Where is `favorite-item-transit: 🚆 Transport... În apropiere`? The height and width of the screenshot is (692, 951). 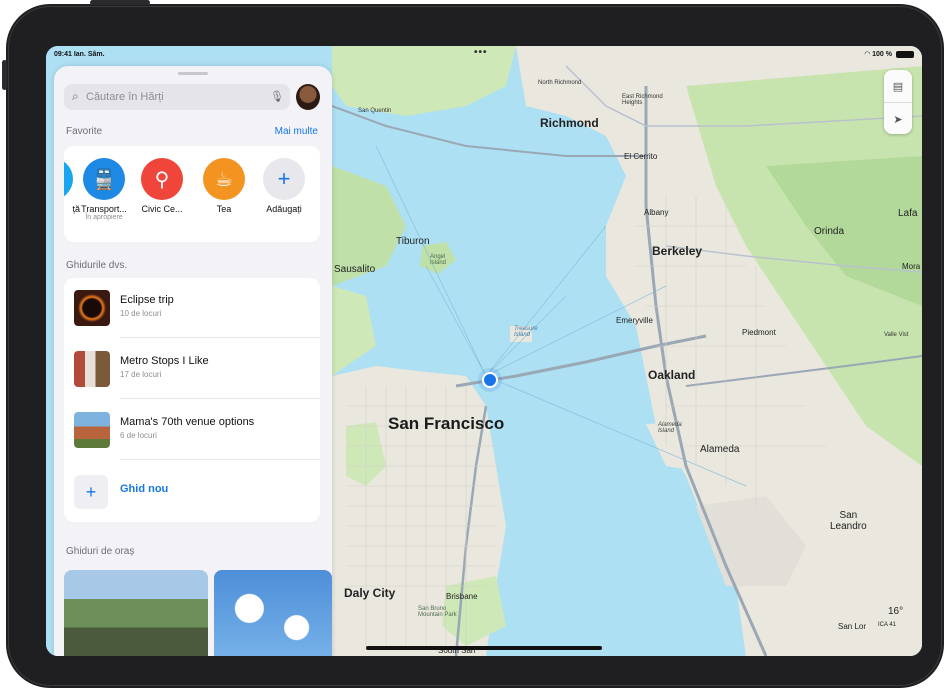
favorite-item-transit: 🚆 Transport... În apropiere is located at coordinates (104, 189).